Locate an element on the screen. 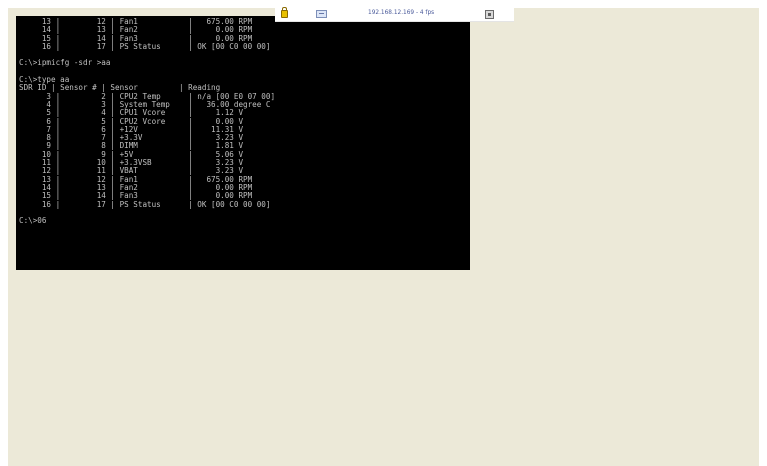 Image resolution: width=767 pixels, height=466 pixels. connection-status-text: 192.168.12.169 - 4 fps is located at coordinates (401, 13).